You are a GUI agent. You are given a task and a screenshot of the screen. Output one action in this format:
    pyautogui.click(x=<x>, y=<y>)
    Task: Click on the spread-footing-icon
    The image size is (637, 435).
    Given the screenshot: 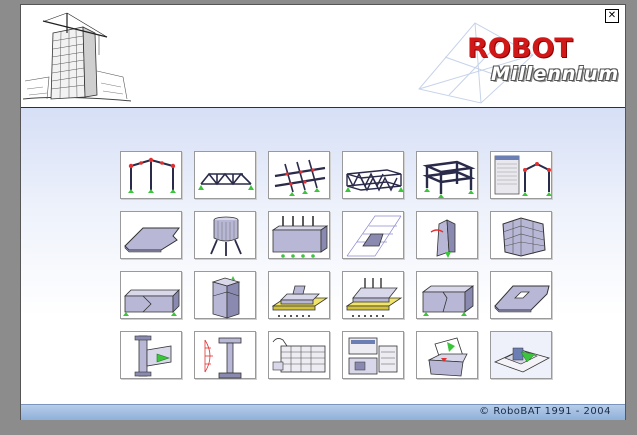 What is the action you would take?
    pyautogui.click(x=300, y=301)
    